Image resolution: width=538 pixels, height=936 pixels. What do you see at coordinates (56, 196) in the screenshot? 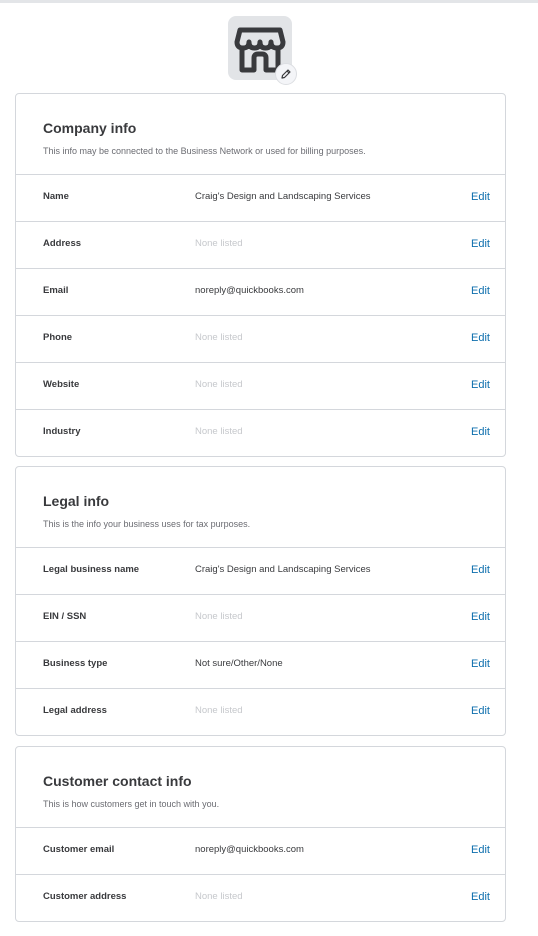
I see `row-label: Name` at bounding box center [56, 196].